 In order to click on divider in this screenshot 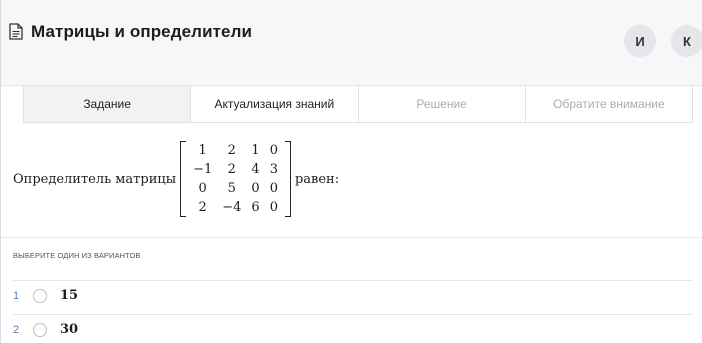, I will do `click(351, 237)`.